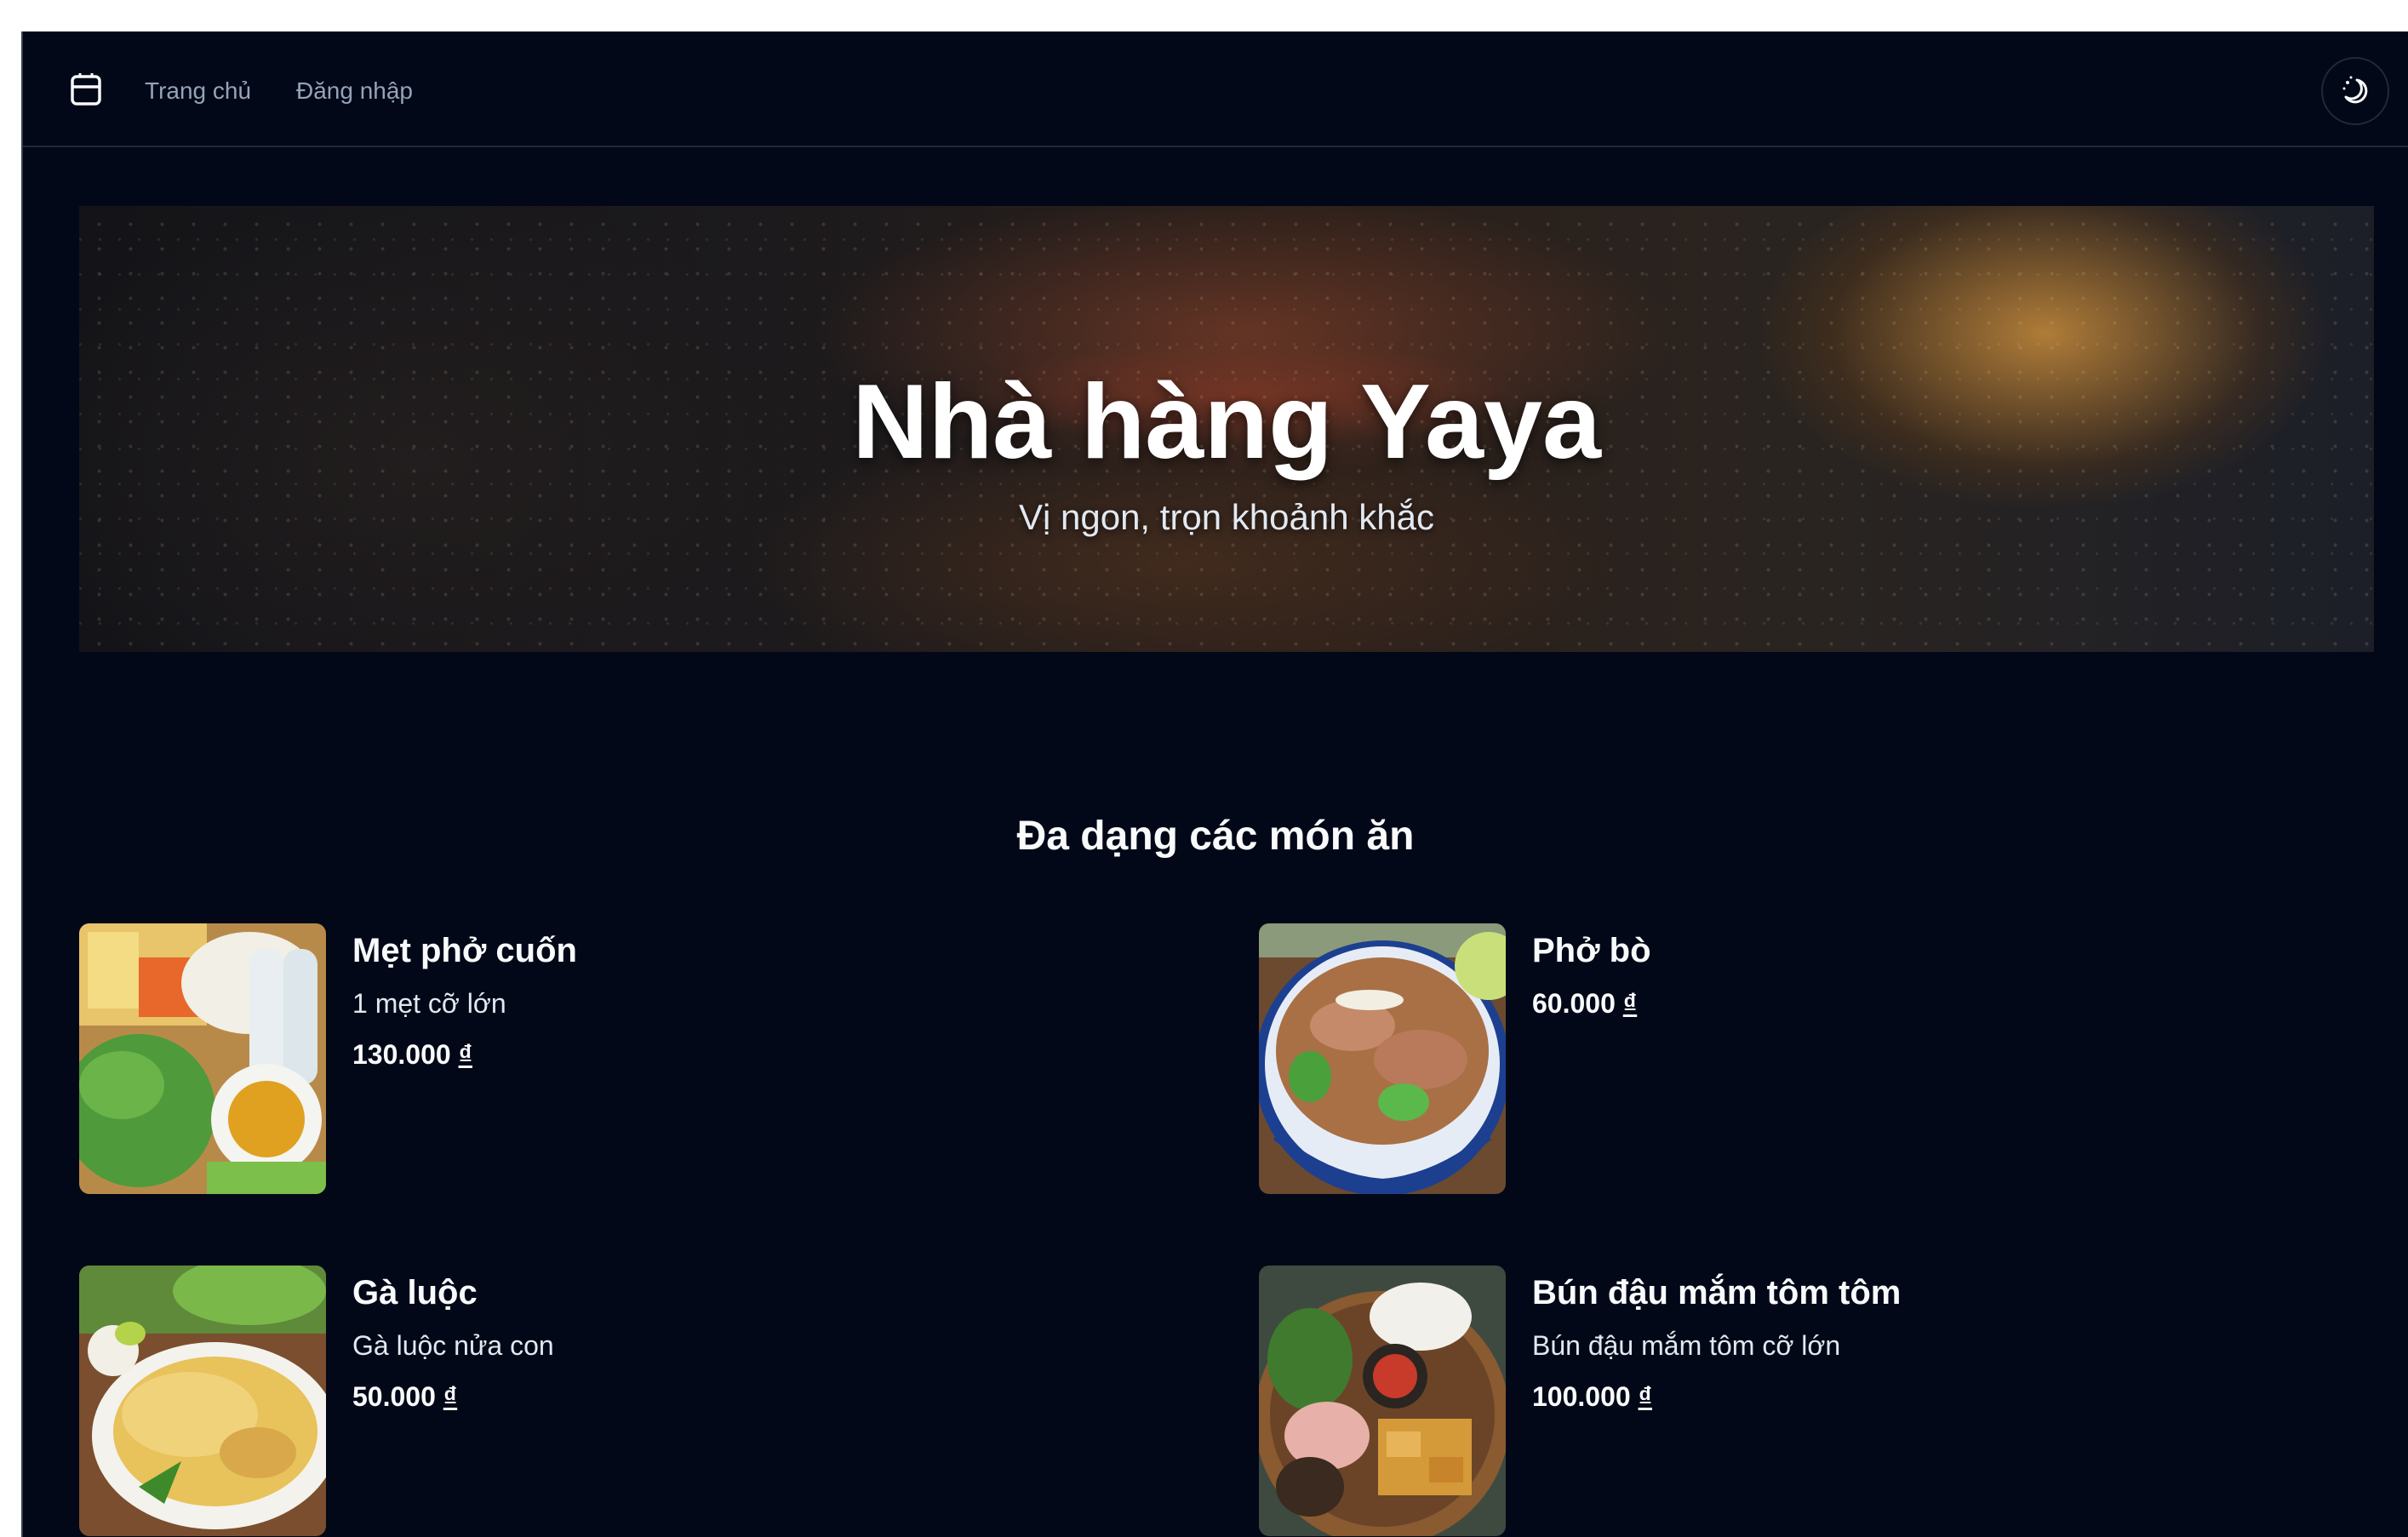 Image resolution: width=2408 pixels, height=1537 pixels. Describe the element at coordinates (1812, 1060) in the screenshot. I see `dish-card: Phở bò 60.000 ₫` at that location.